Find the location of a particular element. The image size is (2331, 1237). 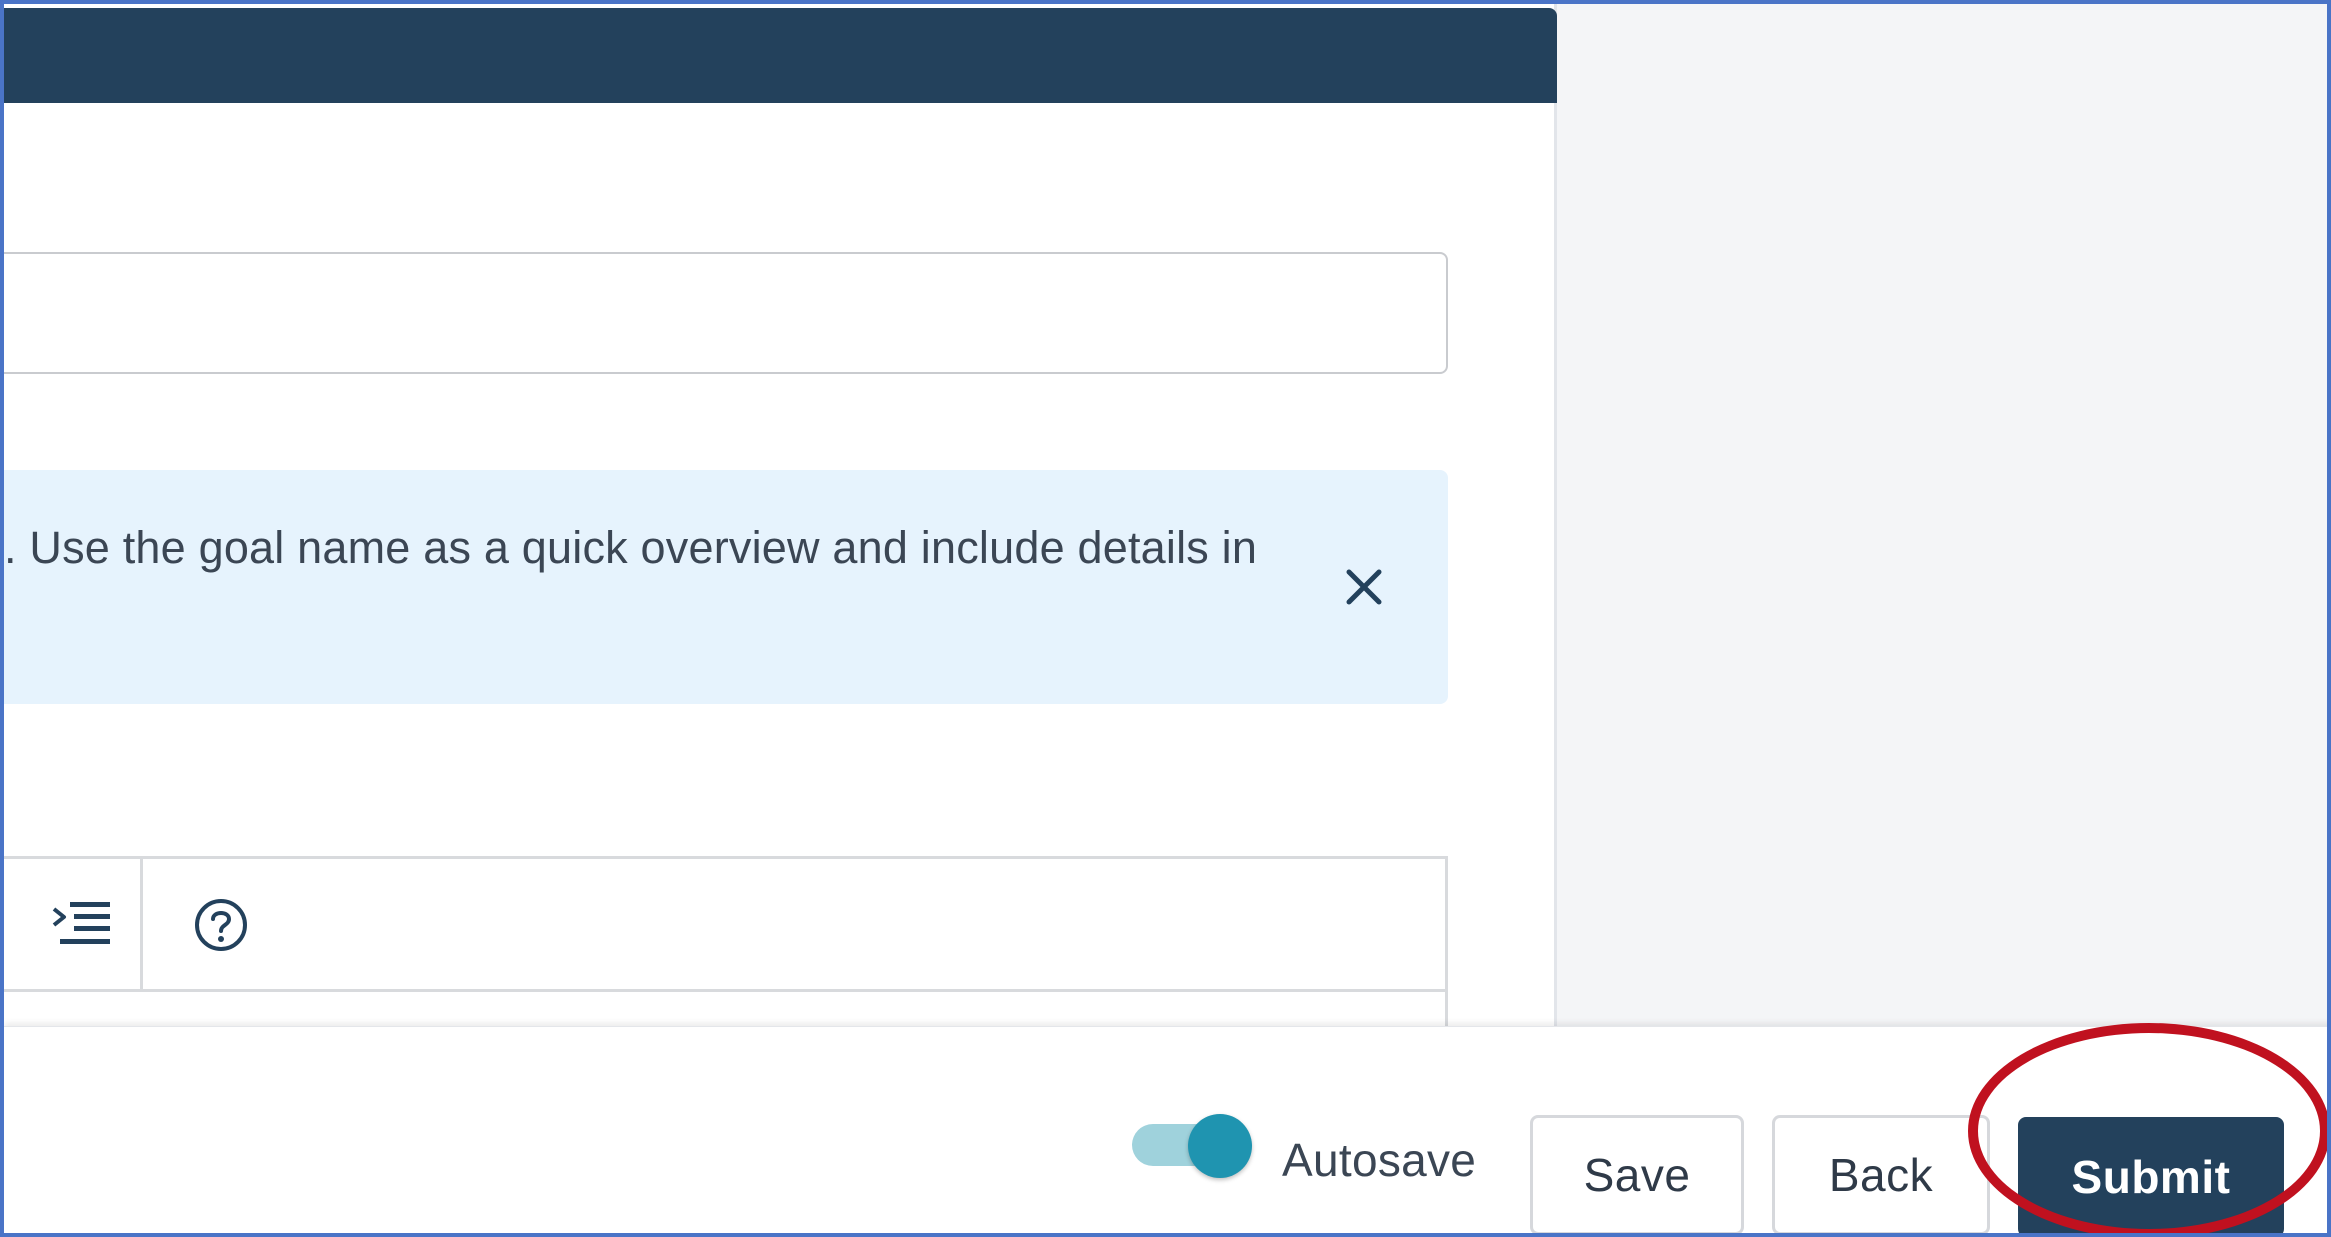

indent-icon is located at coordinates (82, 925).